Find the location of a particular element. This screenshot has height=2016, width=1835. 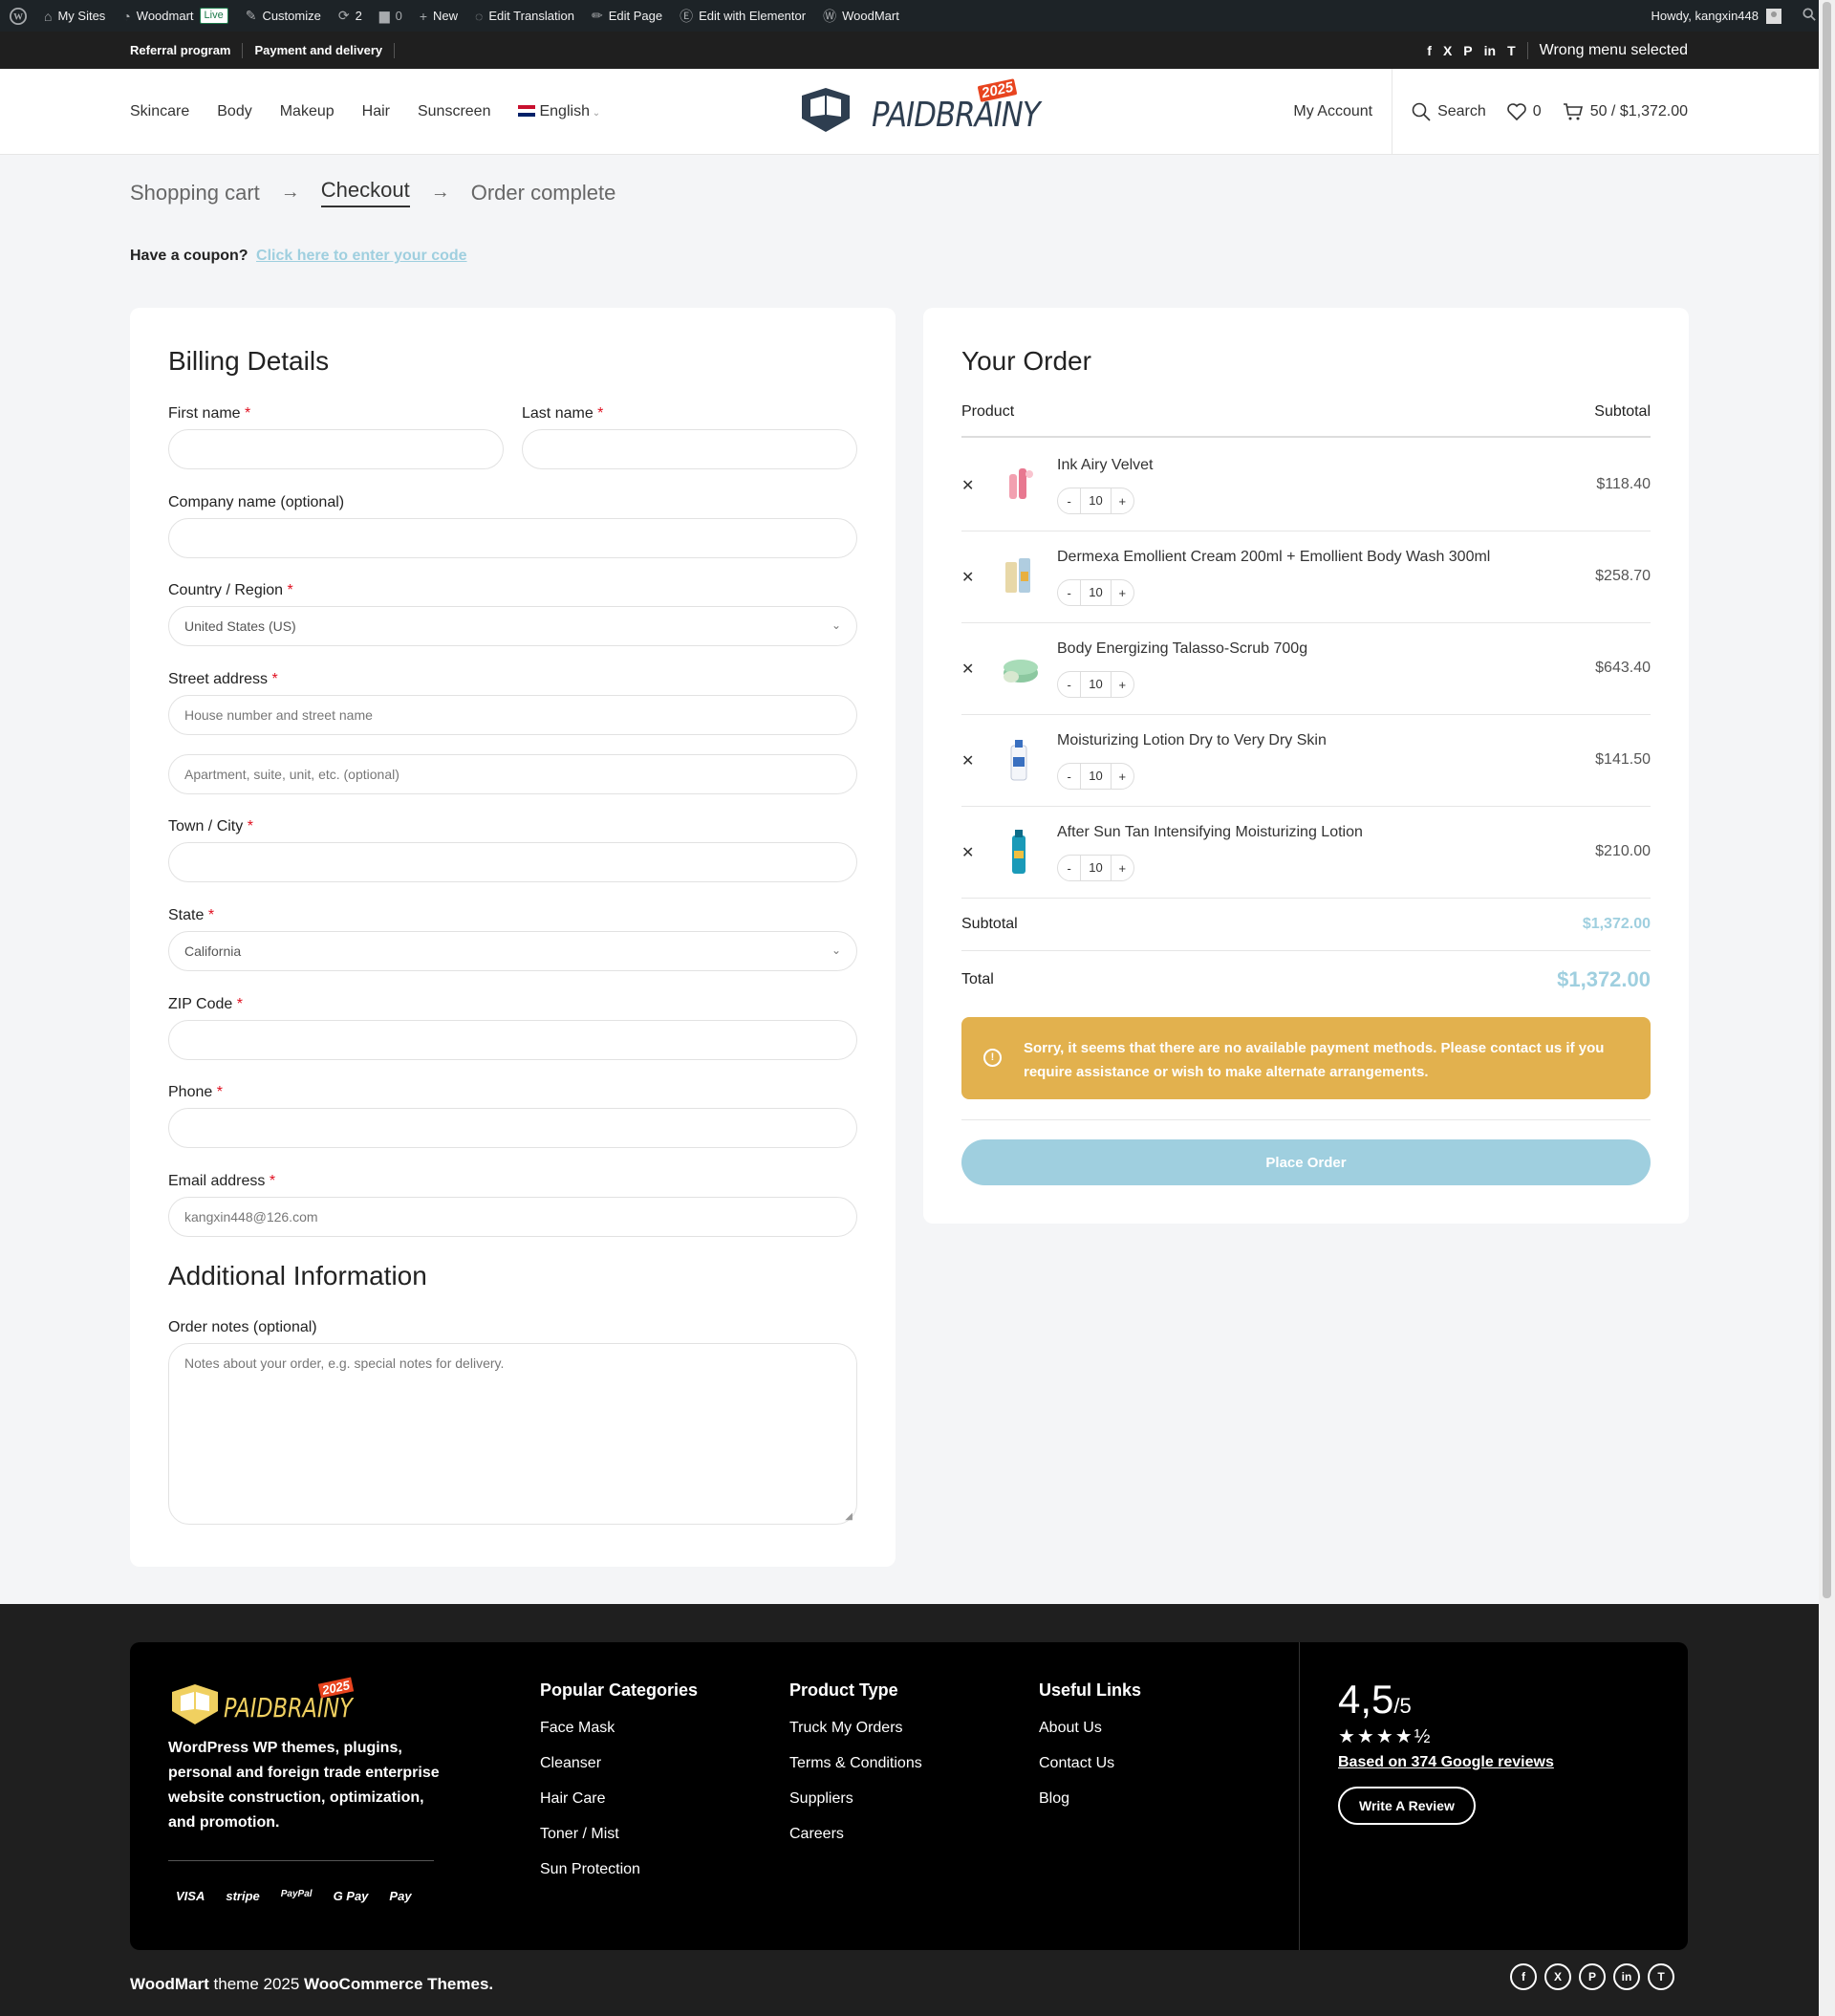

referral-link: Referral program is located at coordinates (187, 50).